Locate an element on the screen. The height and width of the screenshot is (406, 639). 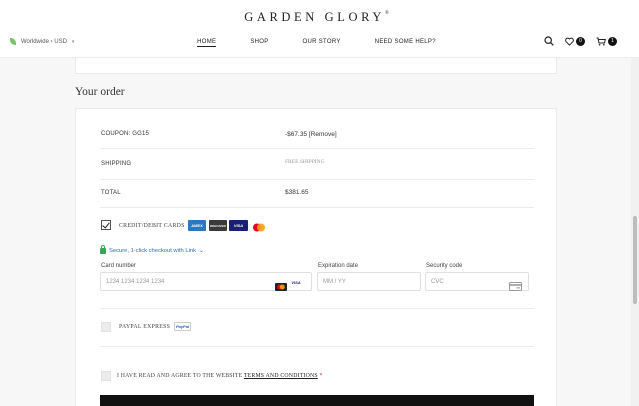
brand-logo: GARDEN GLORY® is located at coordinates (316, 17).